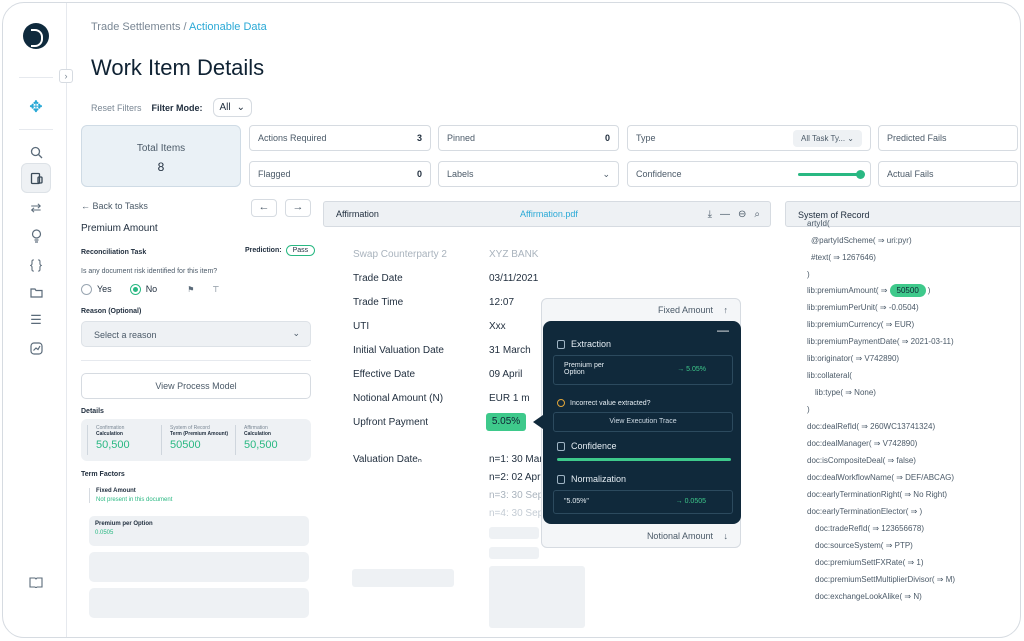 Image resolution: width=1024 pixels, height=641 pixels. What do you see at coordinates (36, 582) in the screenshot?
I see `book-icon` at bounding box center [36, 582].